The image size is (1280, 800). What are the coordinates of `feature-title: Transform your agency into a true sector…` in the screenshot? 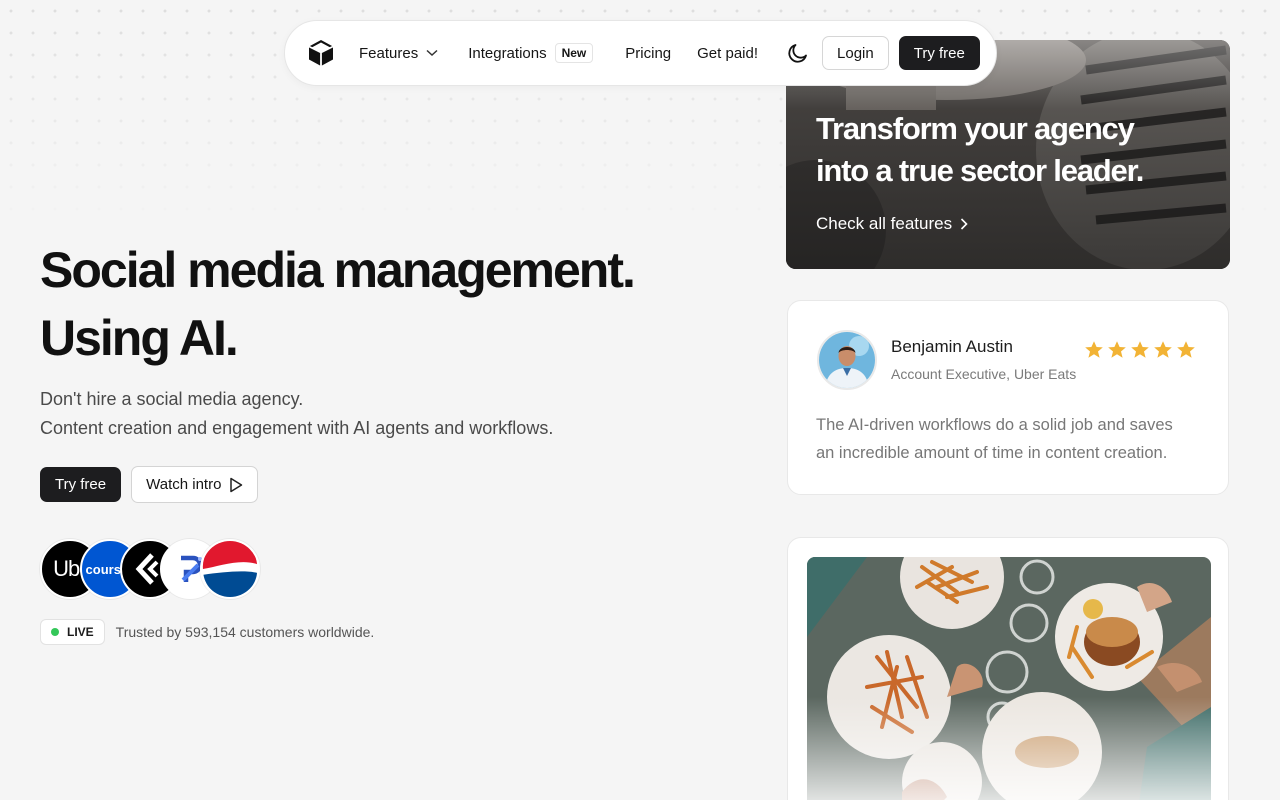 It's located at (1016, 150).